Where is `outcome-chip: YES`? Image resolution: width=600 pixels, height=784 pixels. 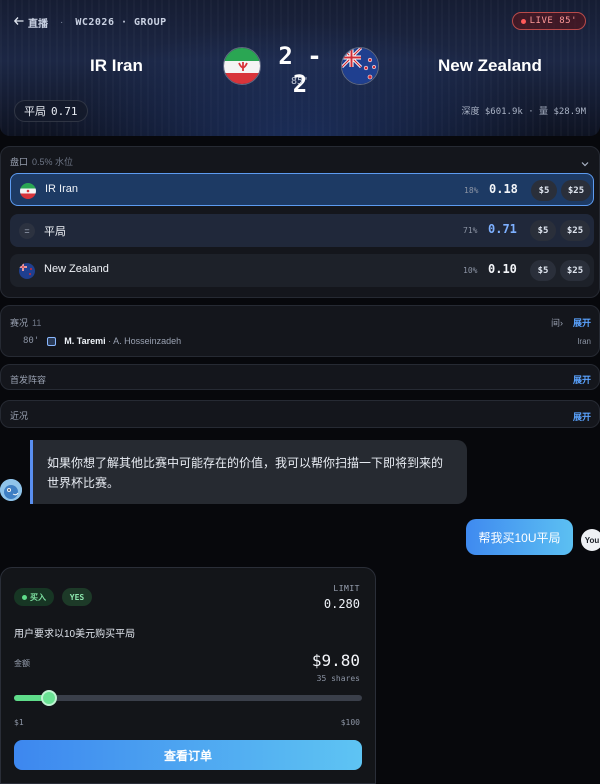 outcome-chip: YES is located at coordinates (77, 597).